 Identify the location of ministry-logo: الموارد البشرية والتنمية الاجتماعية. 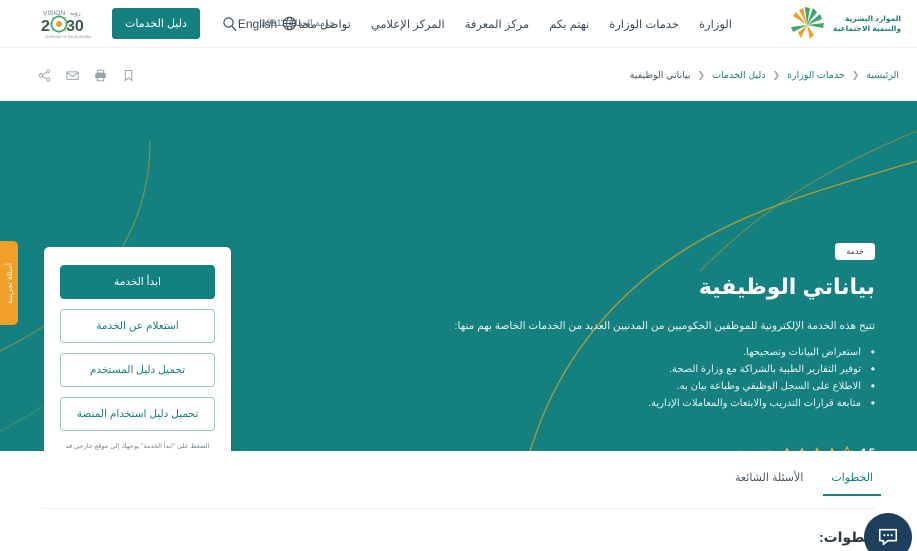
(844, 24).